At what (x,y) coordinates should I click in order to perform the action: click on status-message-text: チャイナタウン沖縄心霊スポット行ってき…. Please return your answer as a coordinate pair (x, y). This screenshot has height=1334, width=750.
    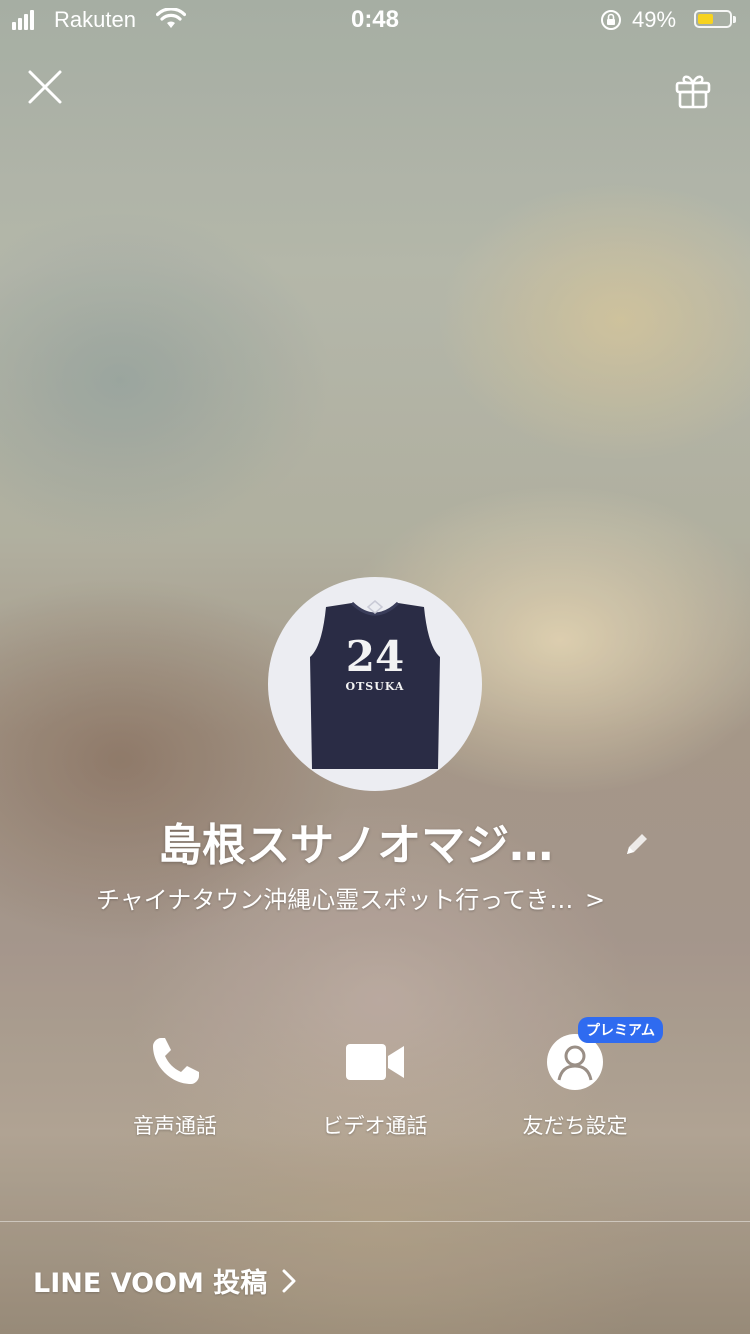
    Looking at the image, I should click on (335, 900).